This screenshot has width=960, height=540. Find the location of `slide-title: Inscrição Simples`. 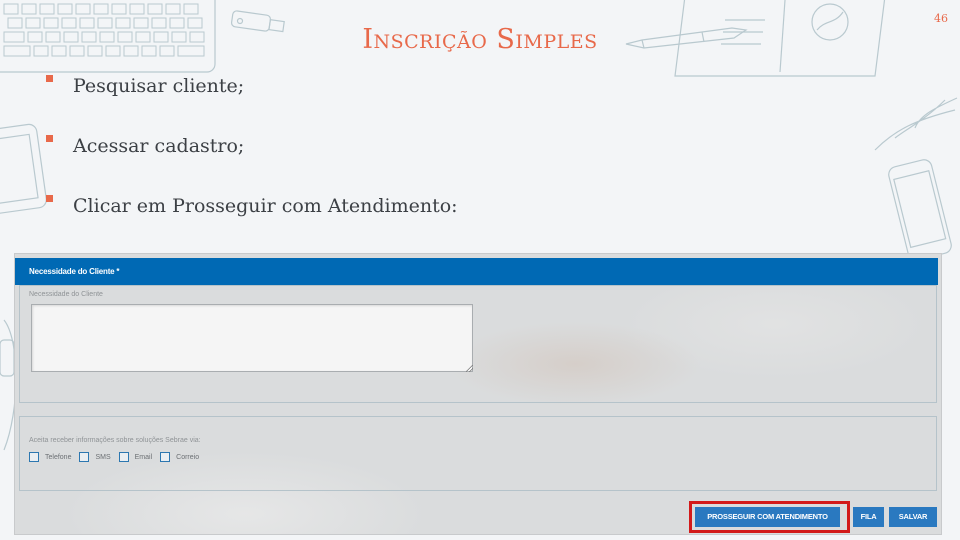

slide-title: Inscrição Simples is located at coordinates (480, 39).